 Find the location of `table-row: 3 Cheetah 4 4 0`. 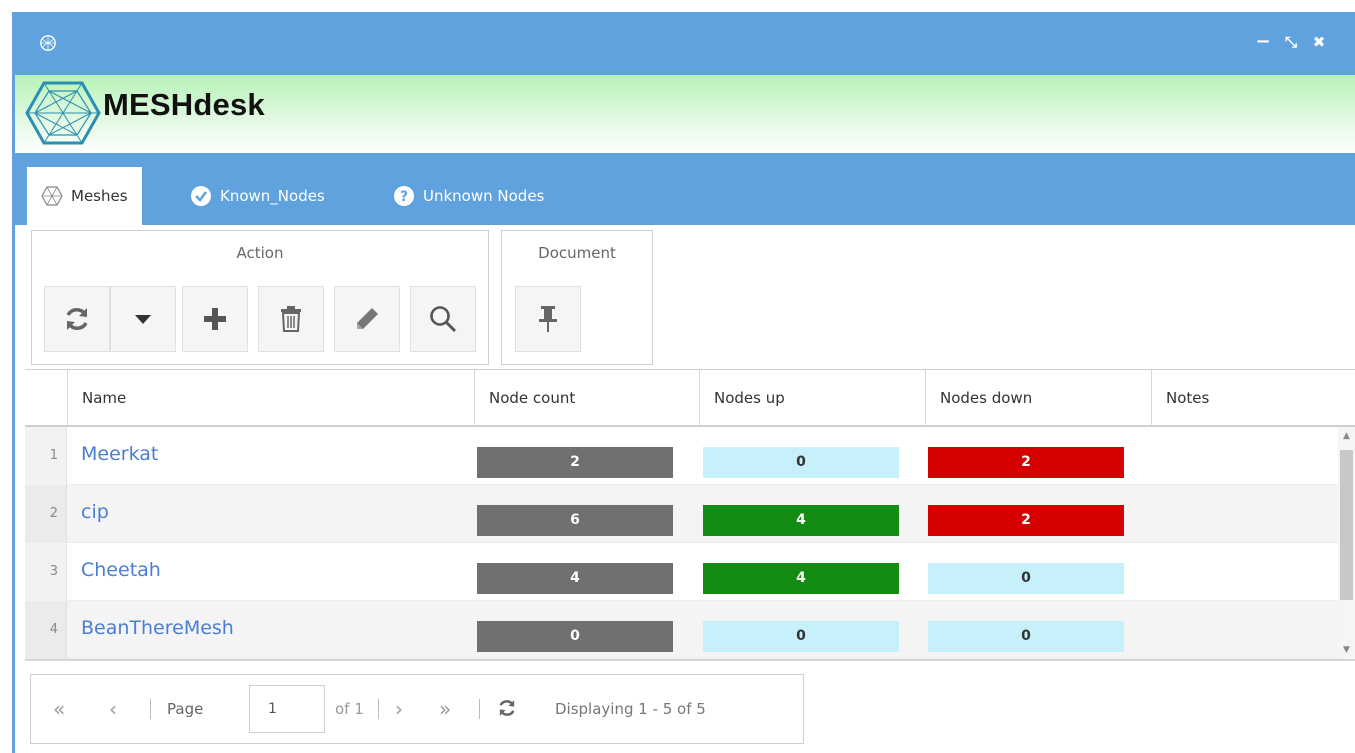

table-row: 3 Cheetah 4 4 0 is located at coordinates (681, 572).